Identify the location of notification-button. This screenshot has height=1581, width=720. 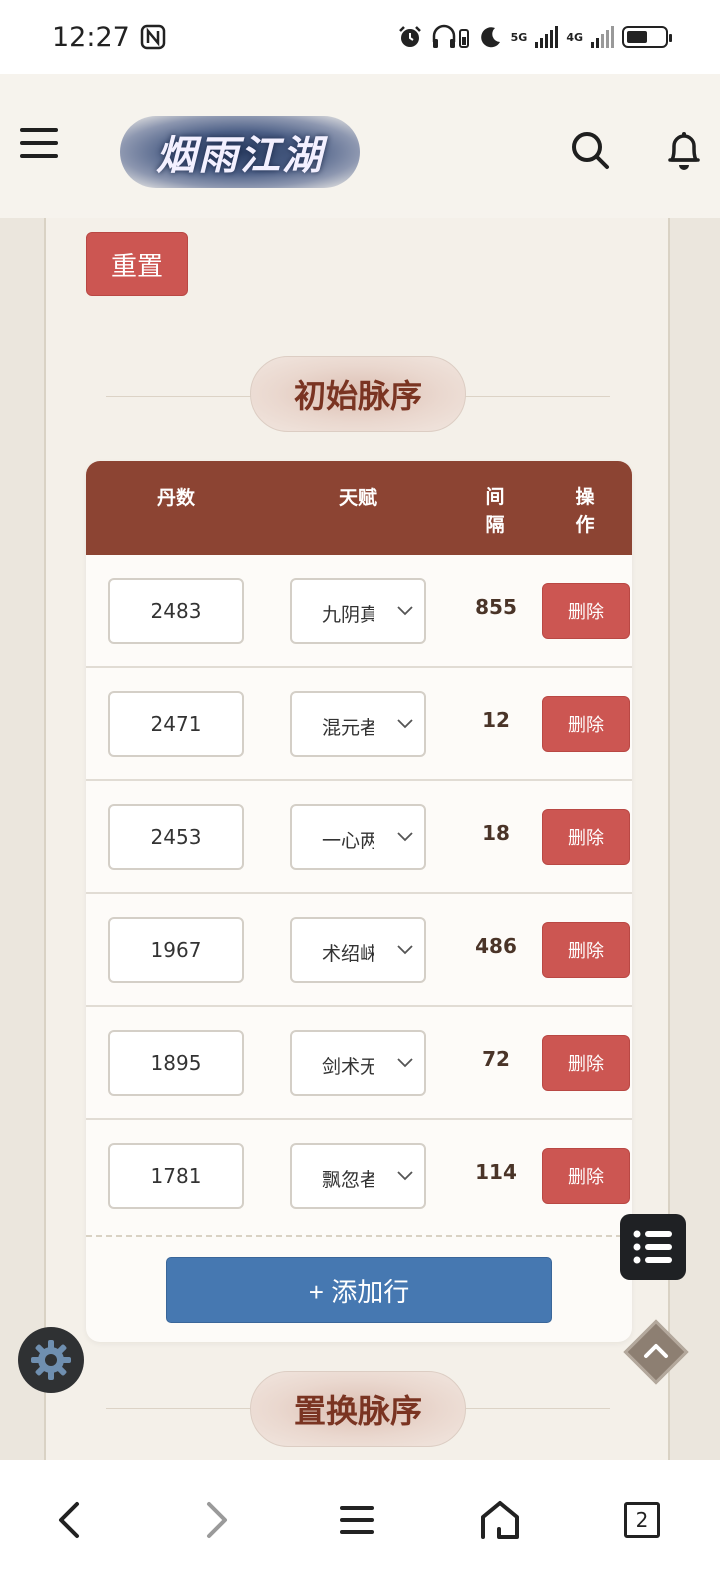
(684, 150).